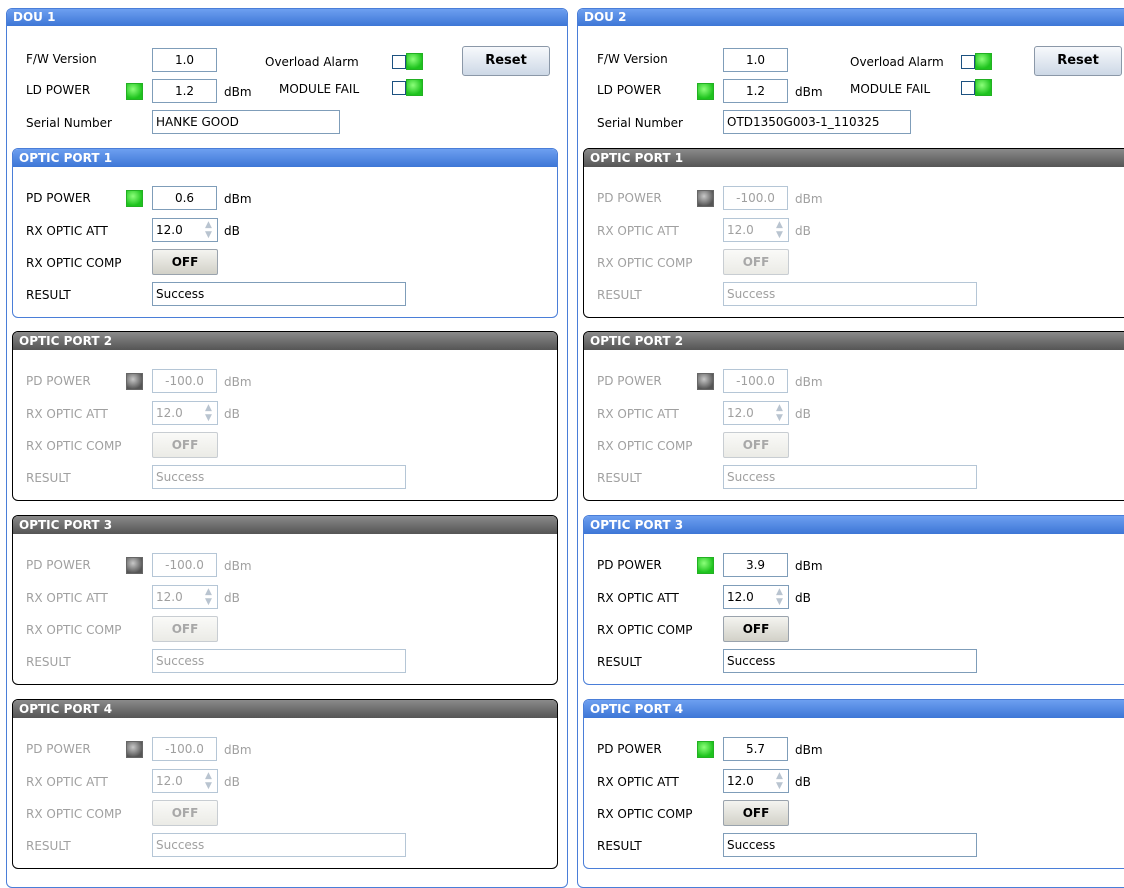  What do you see at coordinates (851, 17) in the screenshot?
I see `dou-2-title: DOU 2` at bounding box center [851, 17].